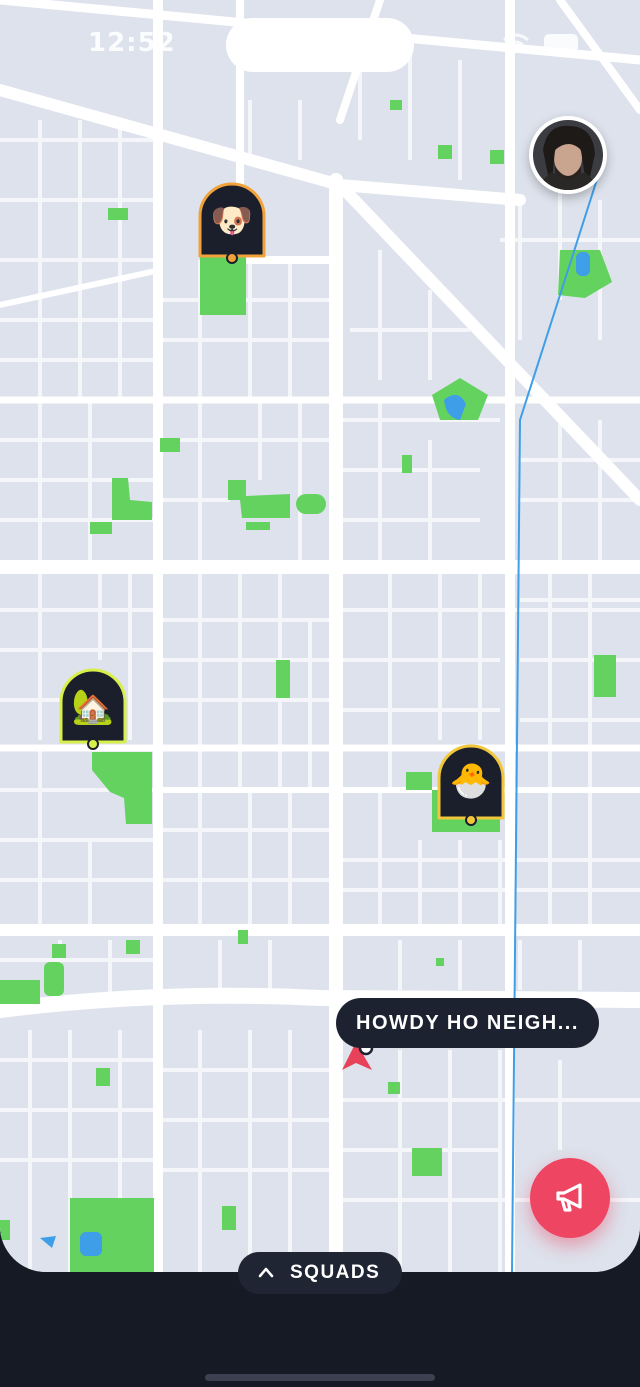  I want to click on chick-emoji-icon: 🐣, so click(471, 781).